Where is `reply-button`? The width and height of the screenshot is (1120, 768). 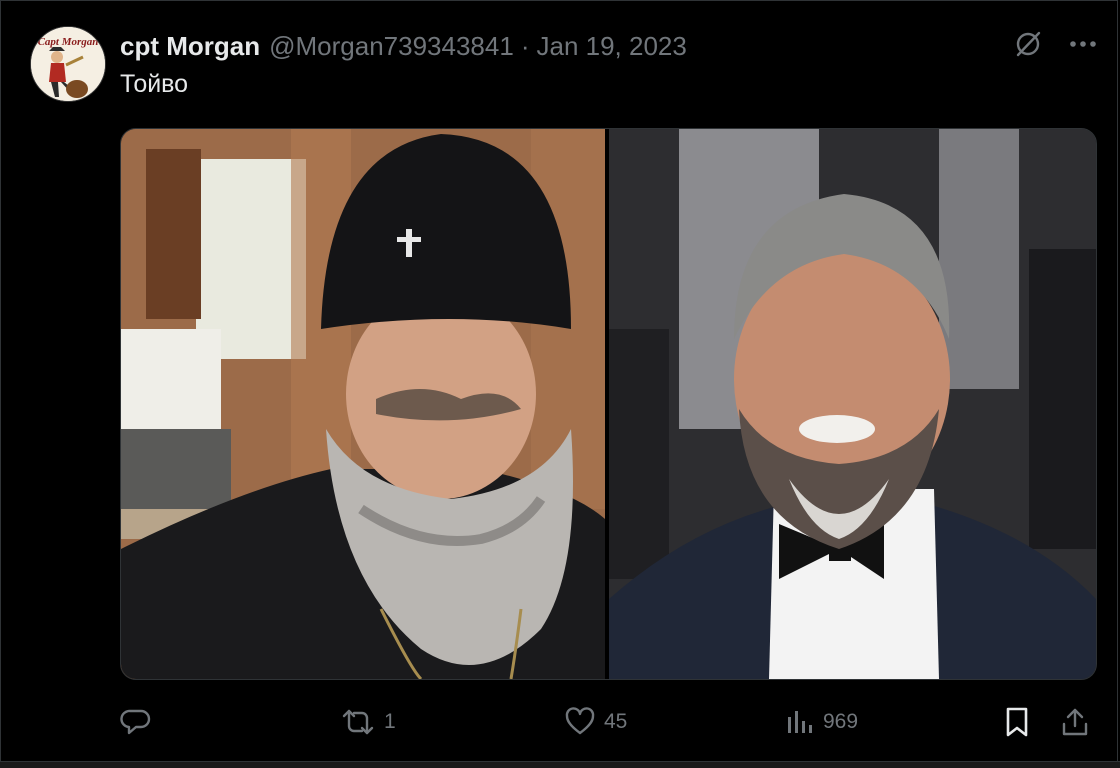
reply-button is located at coordinates (140, 722).